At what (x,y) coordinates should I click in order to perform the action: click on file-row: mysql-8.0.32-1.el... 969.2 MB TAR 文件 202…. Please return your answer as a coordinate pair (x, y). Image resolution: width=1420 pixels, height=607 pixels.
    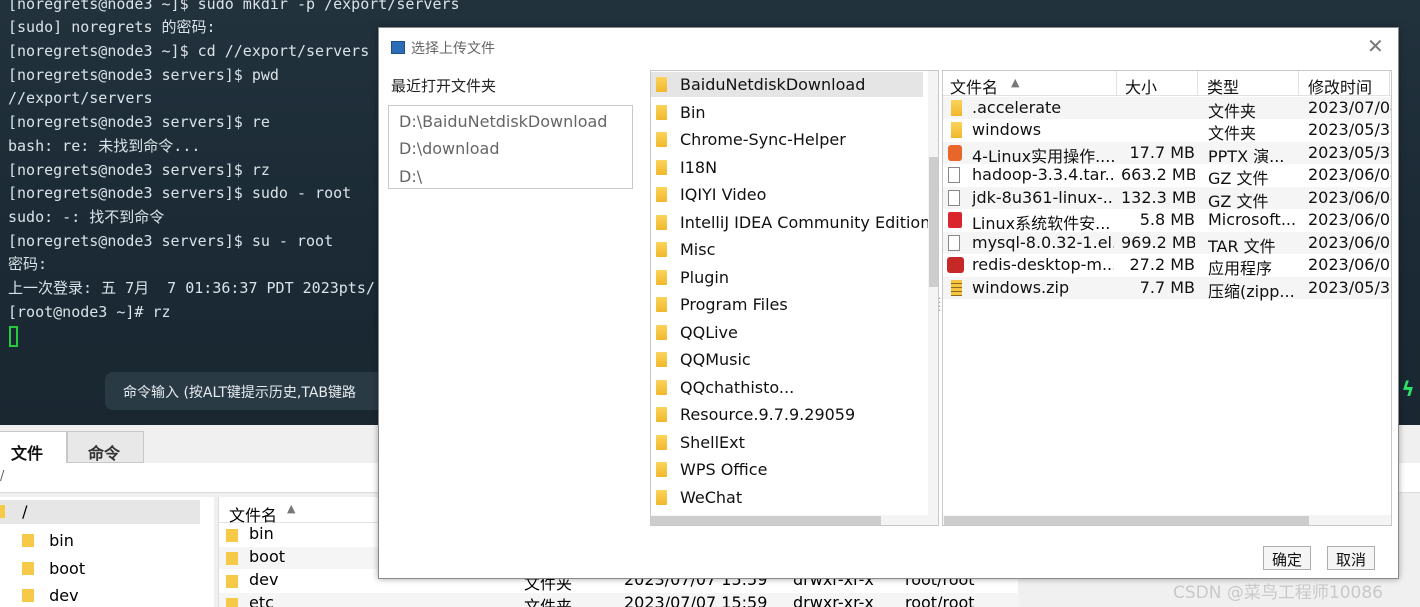
    Looking at the image, I should click on (1167, 244).